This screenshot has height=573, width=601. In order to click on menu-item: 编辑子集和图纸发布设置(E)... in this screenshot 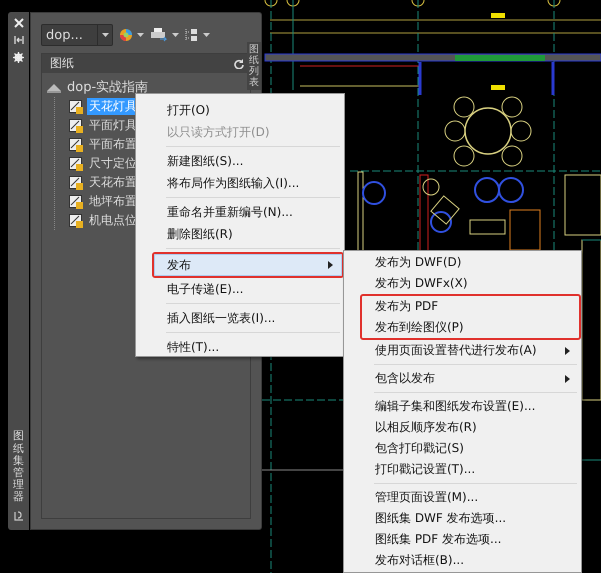, I will do `click(462, 406)`.